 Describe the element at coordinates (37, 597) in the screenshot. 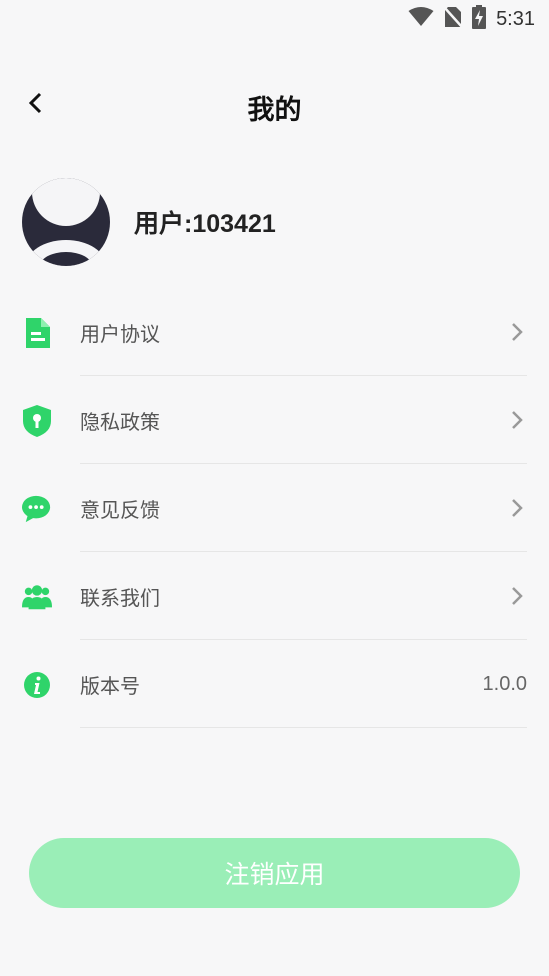

I see `users-icon` at that location.